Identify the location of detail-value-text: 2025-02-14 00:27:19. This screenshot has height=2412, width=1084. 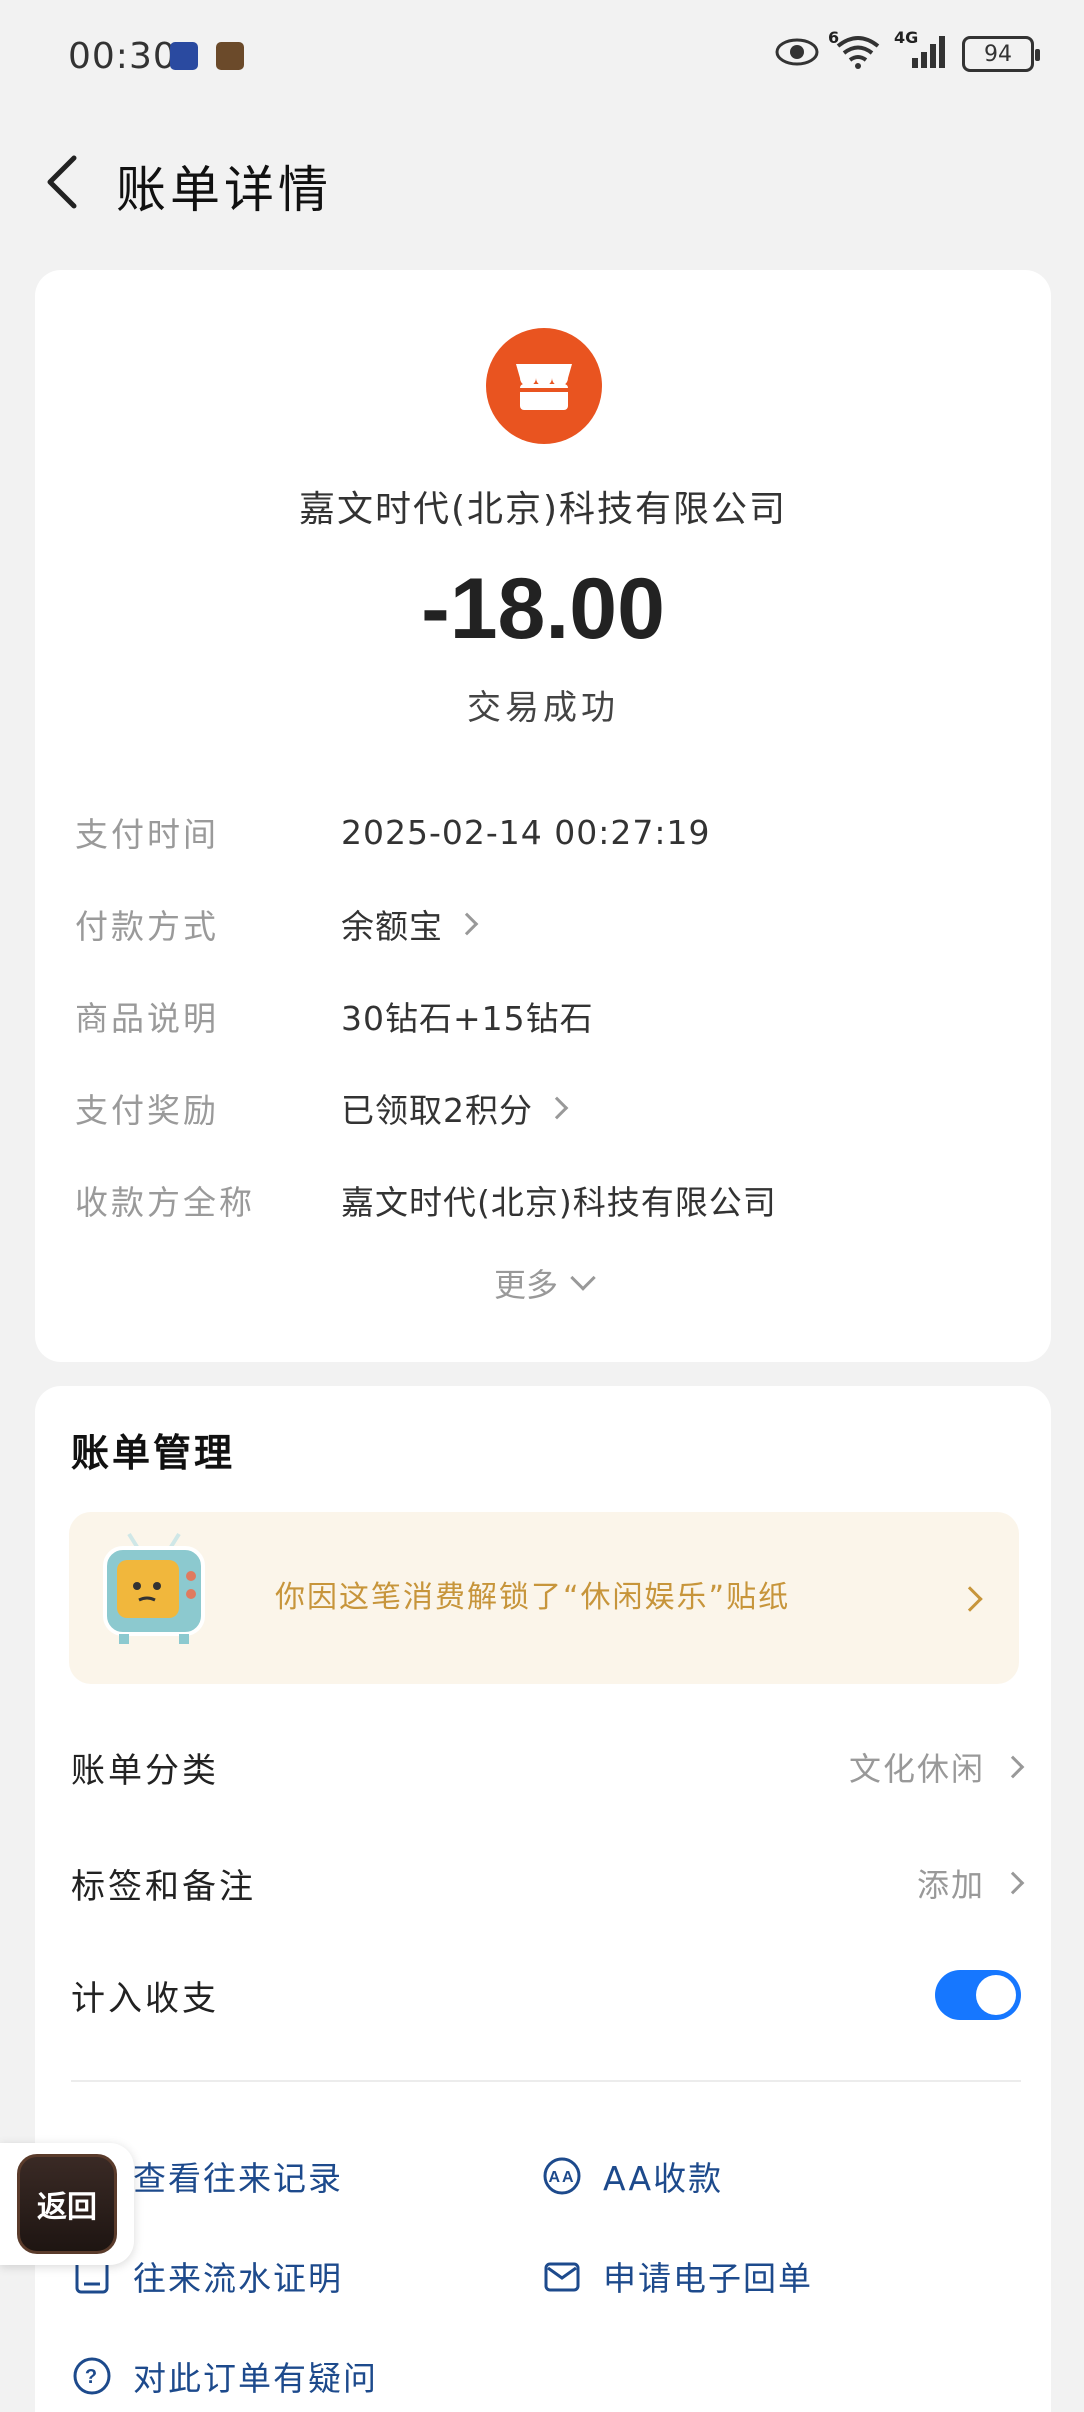
(526, 832).